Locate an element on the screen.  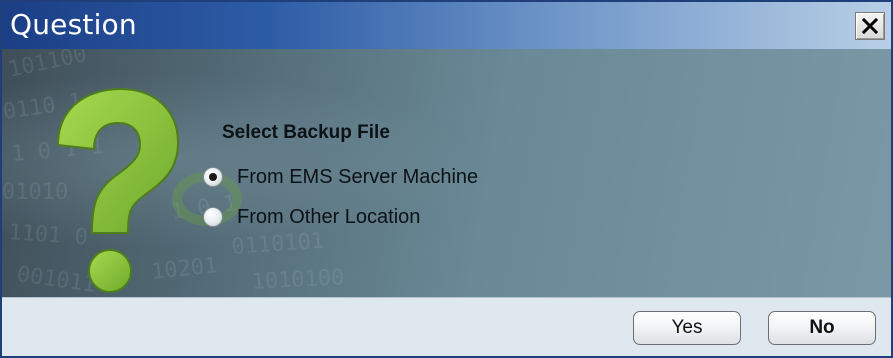
radio-option-other-location: From Other Location is located at coordinates (311, 217).